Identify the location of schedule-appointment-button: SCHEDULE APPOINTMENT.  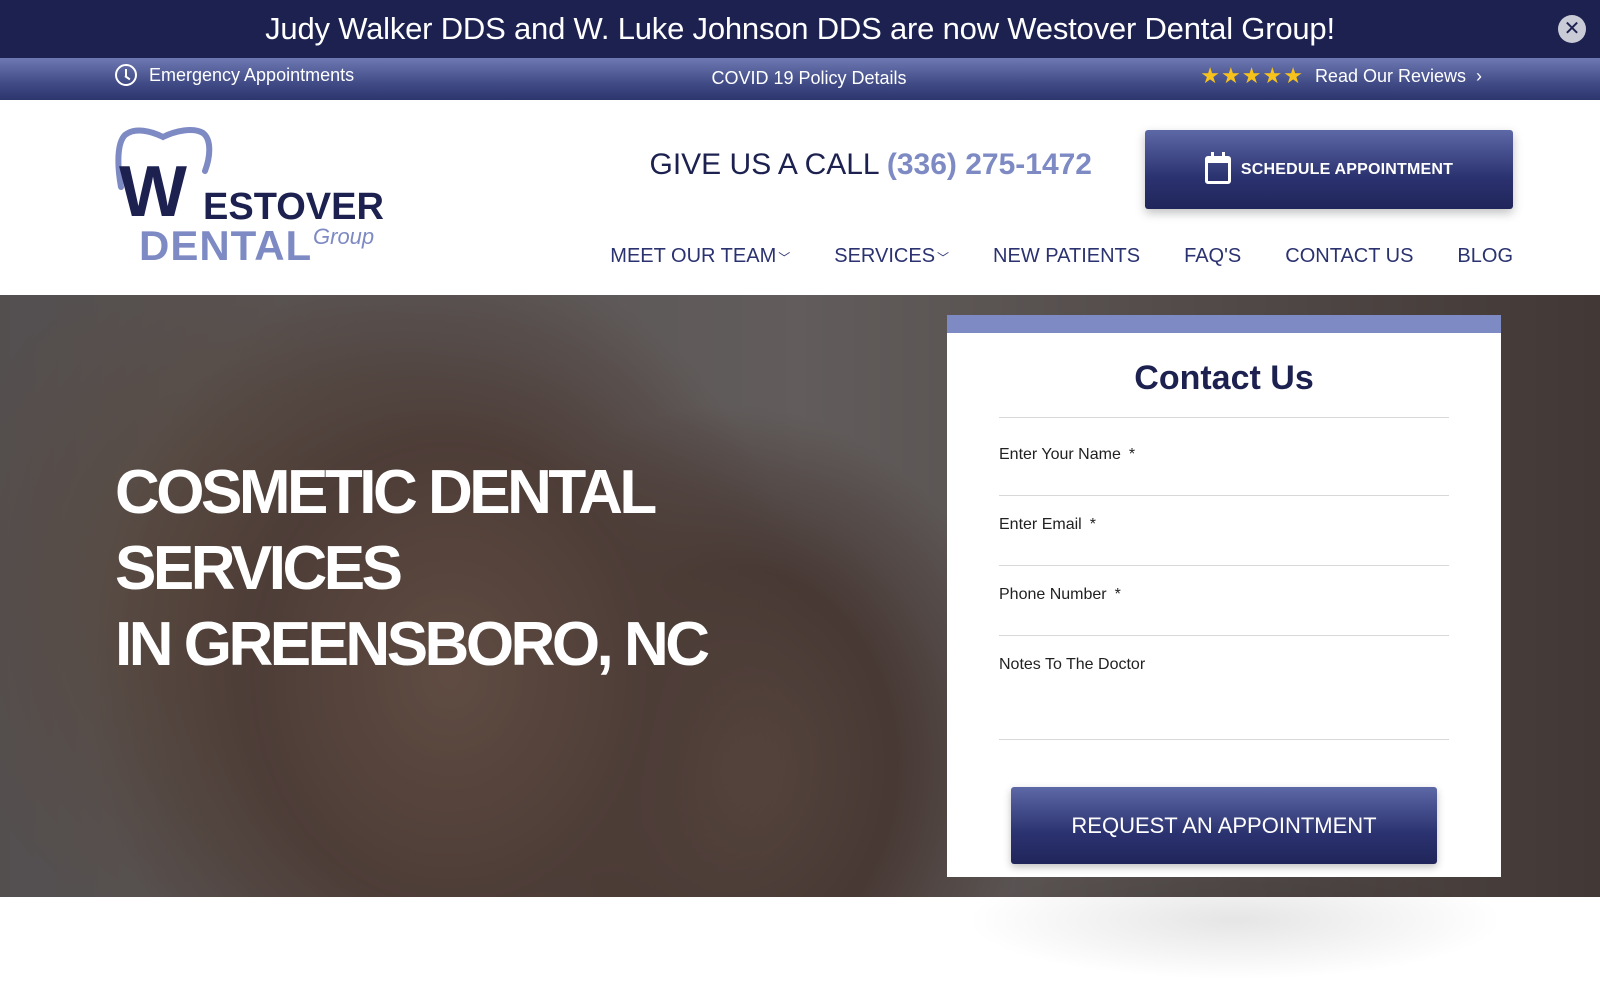
(1329, 169).